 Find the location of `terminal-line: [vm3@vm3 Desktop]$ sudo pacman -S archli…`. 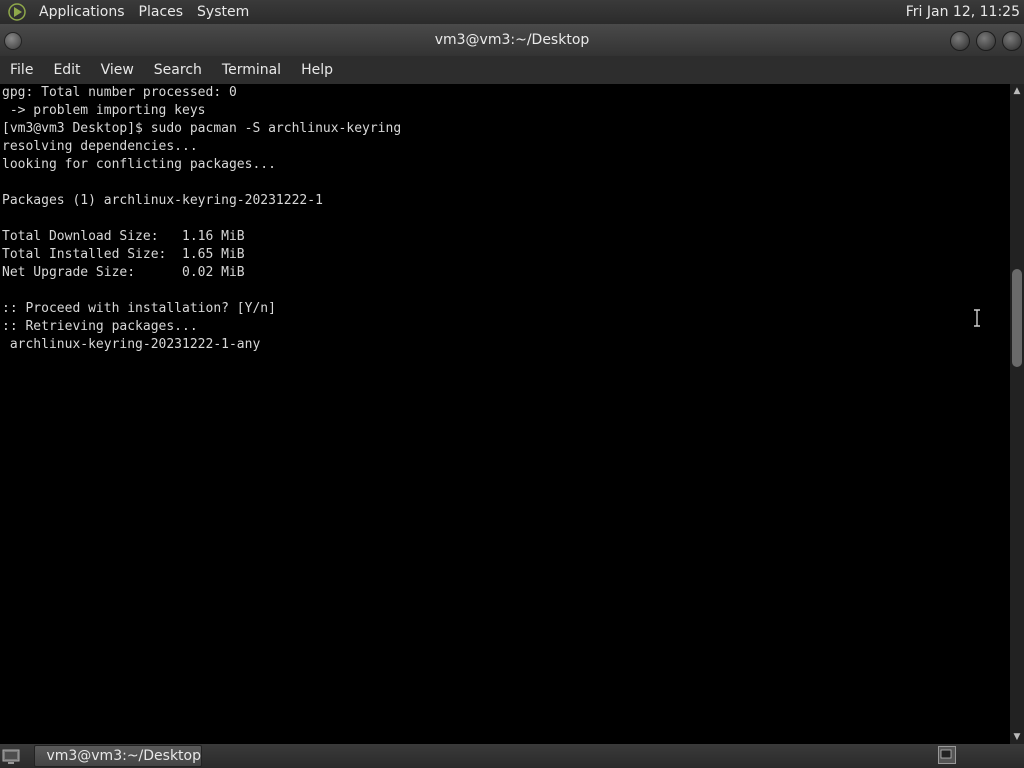

terminal-line: [vm3@vm3 Desktop]$ sudo pacman -S archli… is located at coordinates (202, 128).